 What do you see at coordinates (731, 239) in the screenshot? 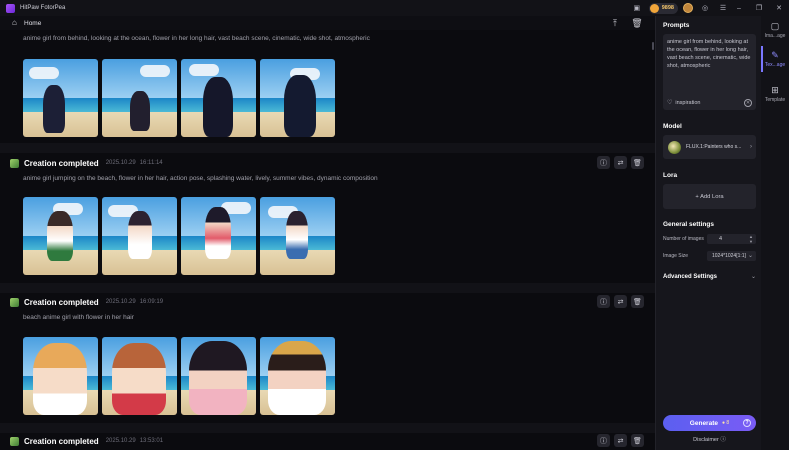
I see `number-of-images-stepper: 4 ▲ ▼` at bounding box center [731, 239].